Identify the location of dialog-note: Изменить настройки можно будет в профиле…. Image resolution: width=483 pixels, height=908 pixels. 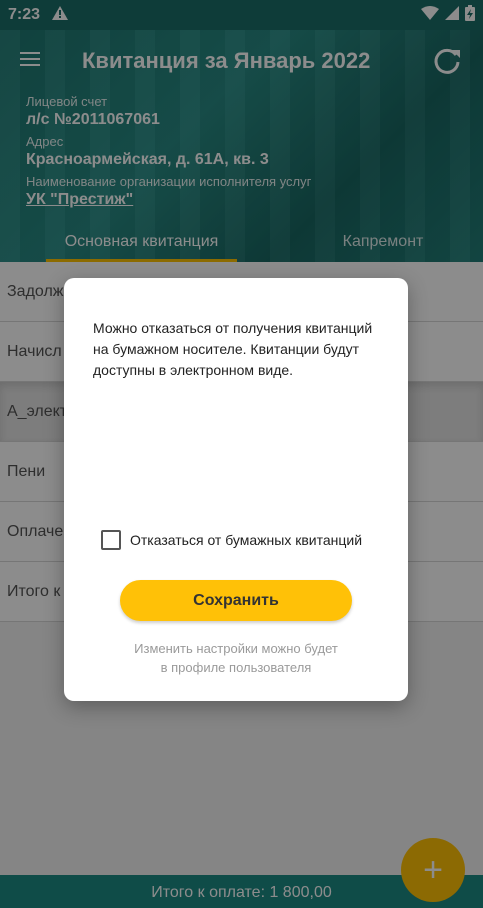
(236, 658).